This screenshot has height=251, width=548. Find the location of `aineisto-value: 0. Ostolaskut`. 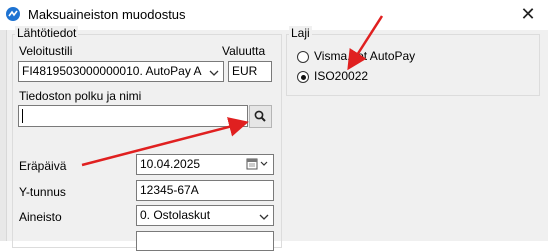

aineisto-value: 0. Ostolaskut is located at coordinates (175, 215).